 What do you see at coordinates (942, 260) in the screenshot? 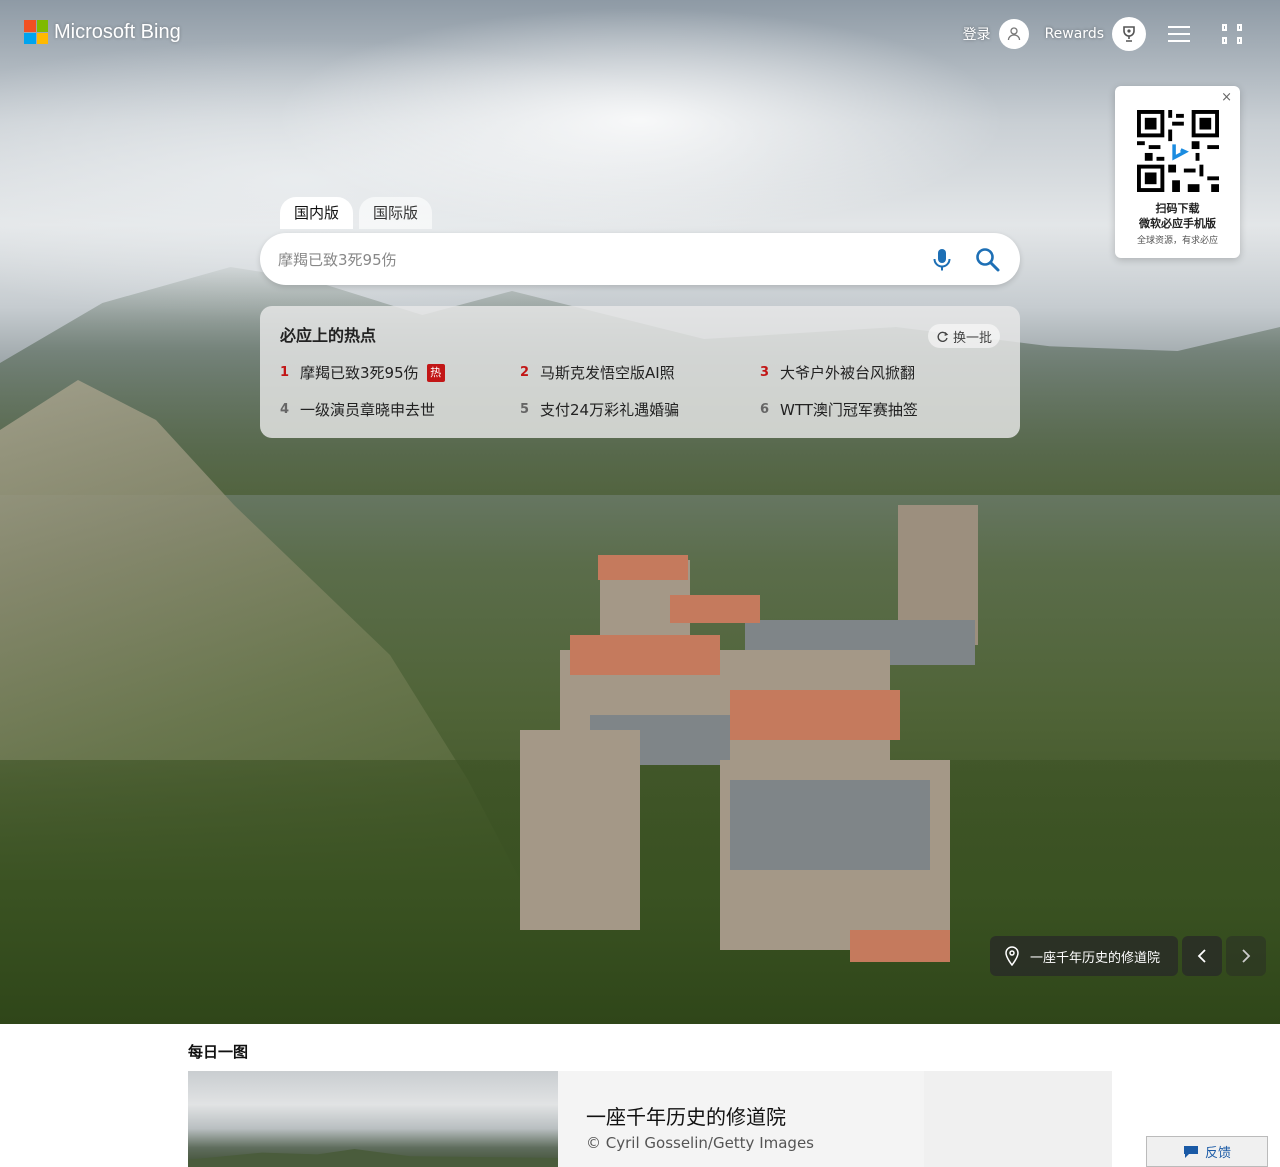
I see `microphone-icon` at bounding box center [942, 260].